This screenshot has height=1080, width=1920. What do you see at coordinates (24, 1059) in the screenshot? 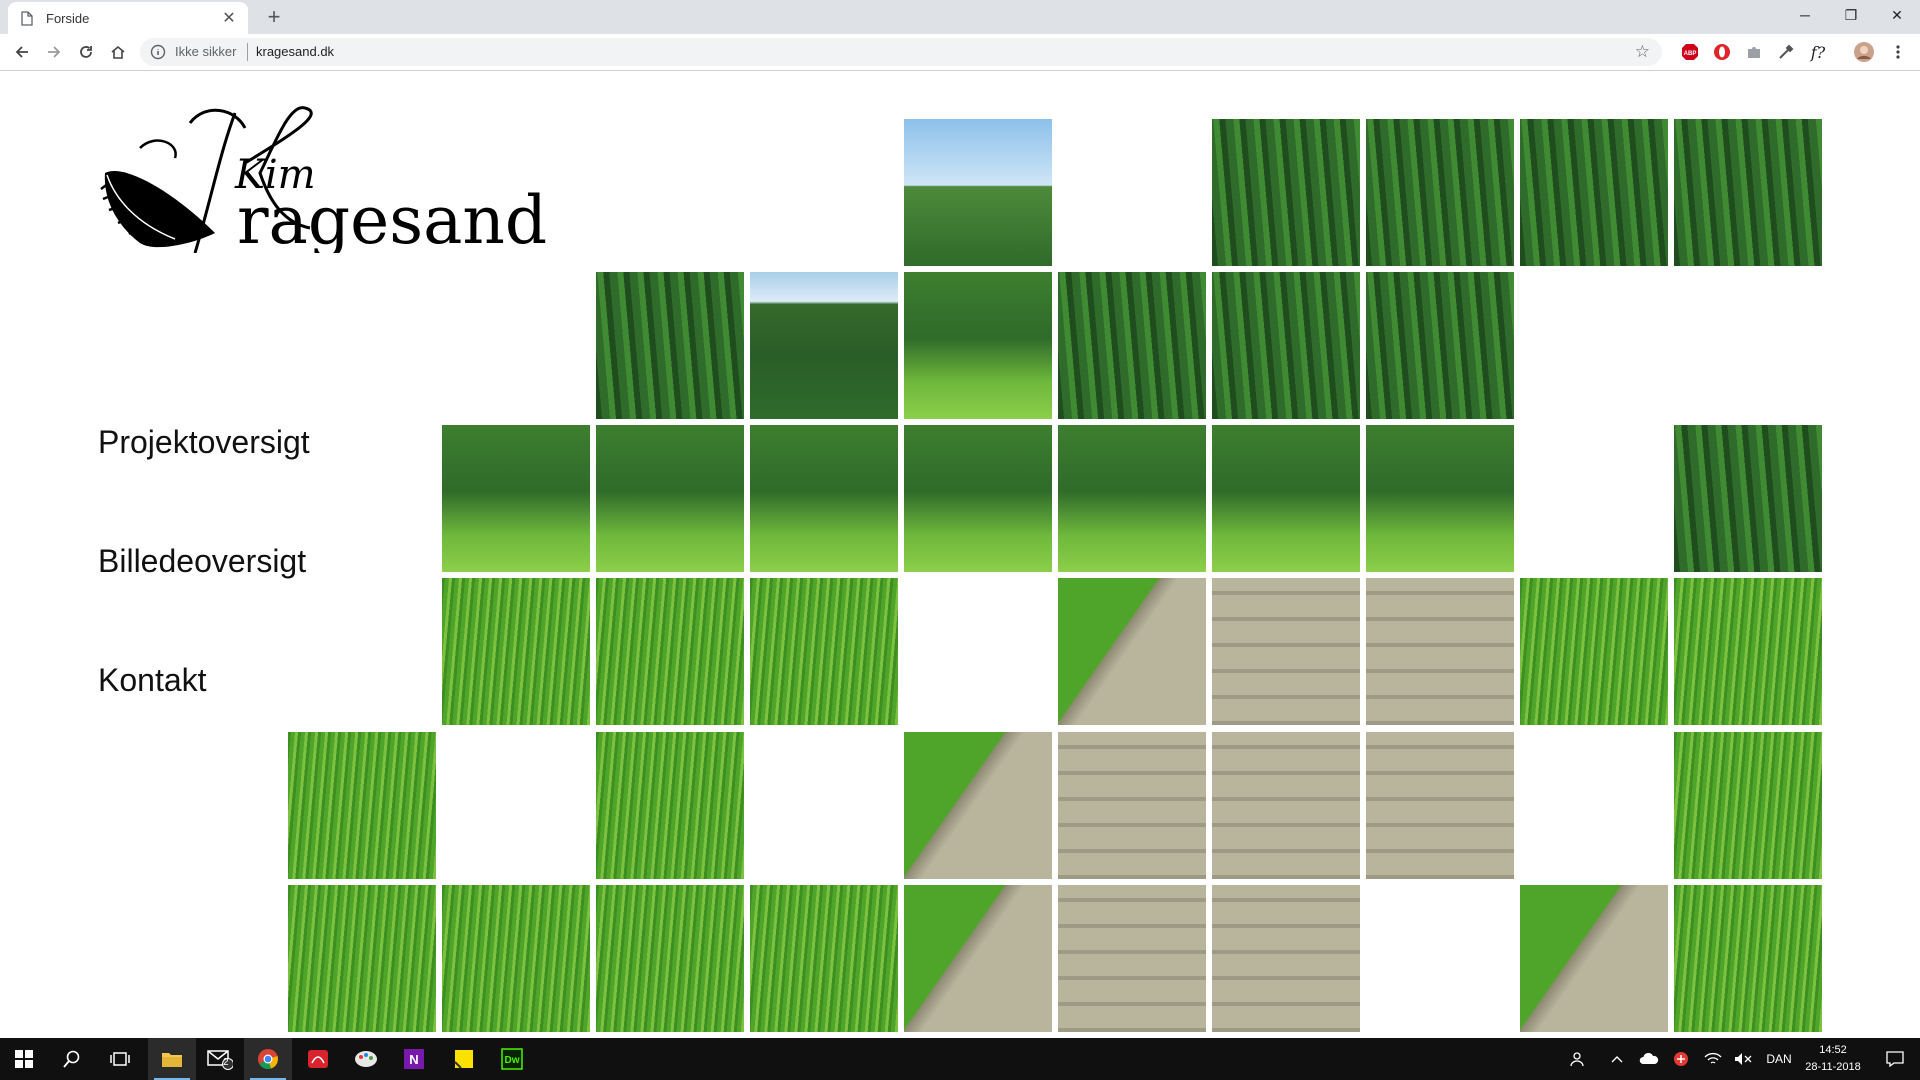
I see `start-icon` at bounding box center [24, 1059].